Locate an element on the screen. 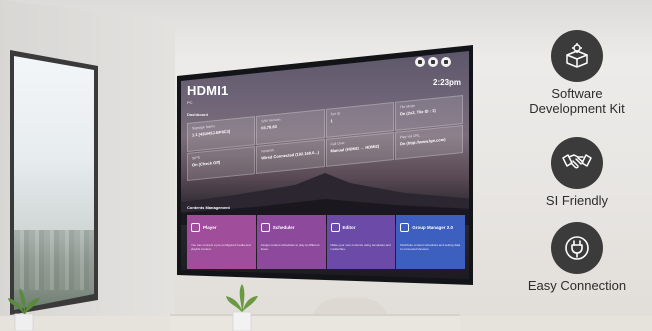 This screenshot has width=652, height=331. editor-icon is located at coordinates (335, 228).